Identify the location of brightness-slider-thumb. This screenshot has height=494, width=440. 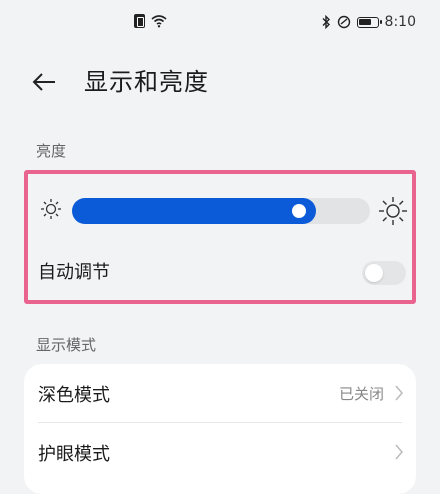
(299, 211).